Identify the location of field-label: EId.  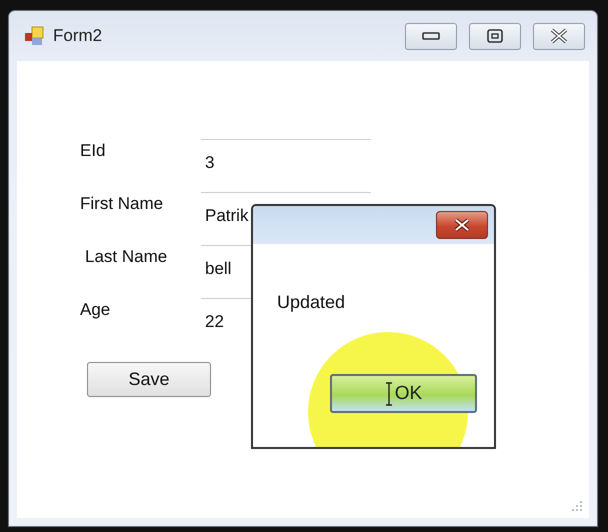
(93, 151).